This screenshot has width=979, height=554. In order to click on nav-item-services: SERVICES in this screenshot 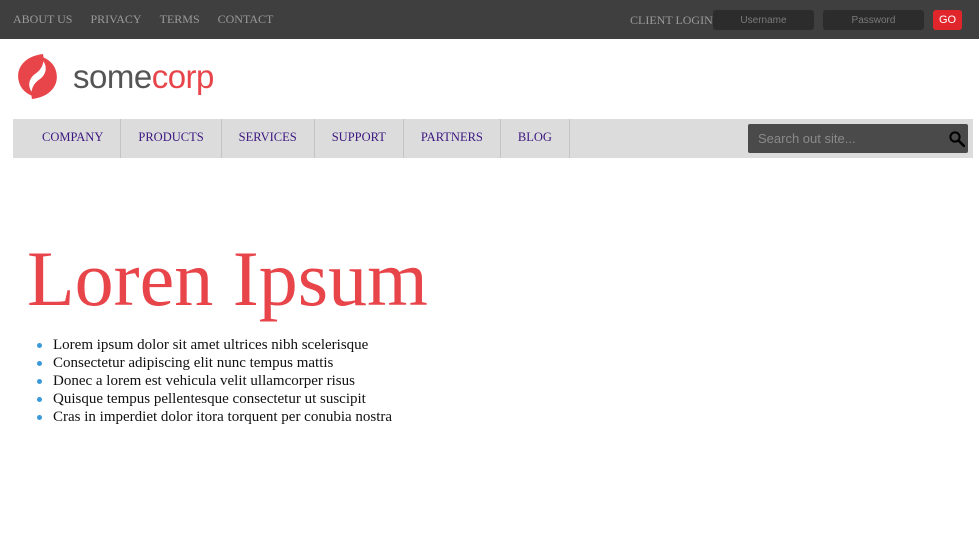, I will do `click(268, 138)`.